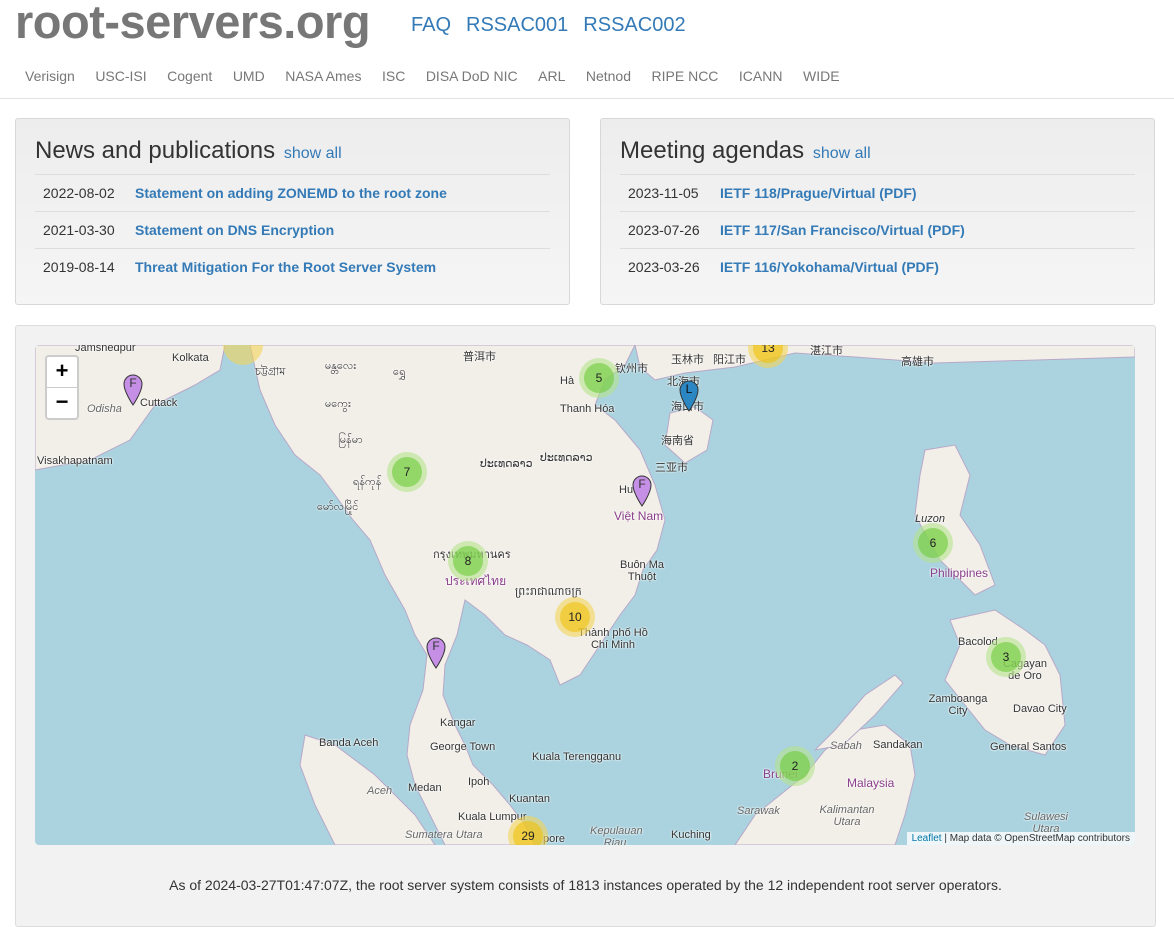  Describe the element at coordinates (551, 76) in the screenshot. I see `operator-link-arl: ARL` at that location.